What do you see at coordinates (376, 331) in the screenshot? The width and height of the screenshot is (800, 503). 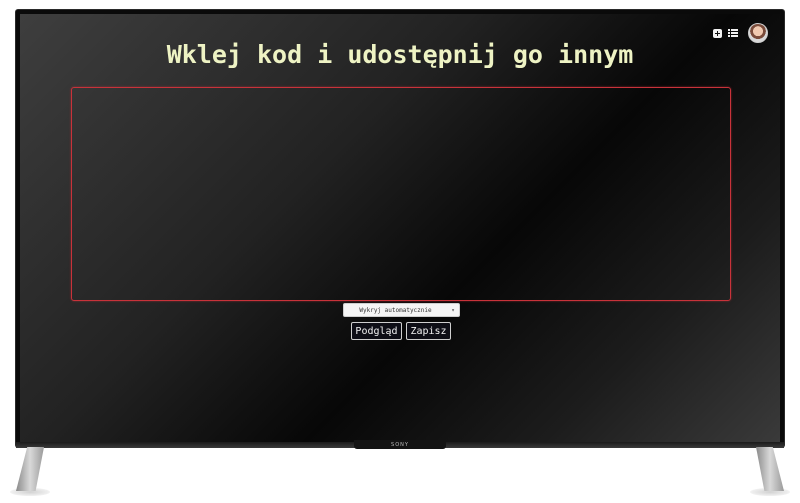 I see `preview-button: Podgląd` at bounding box center [376, 331].